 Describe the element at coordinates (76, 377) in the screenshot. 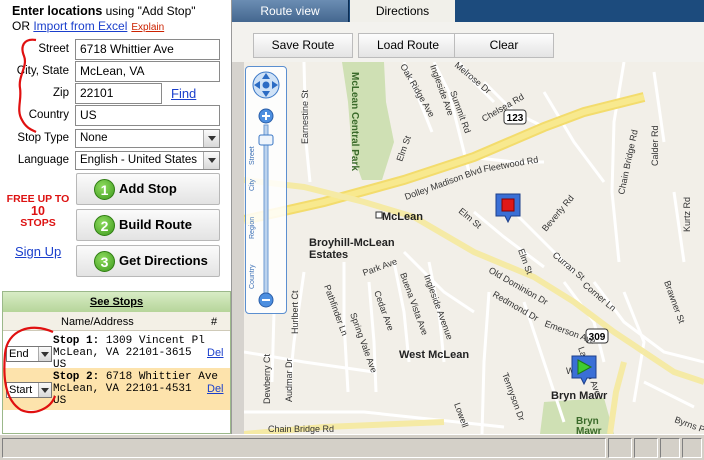

I see `stop-title: Stop 2:` at that location.